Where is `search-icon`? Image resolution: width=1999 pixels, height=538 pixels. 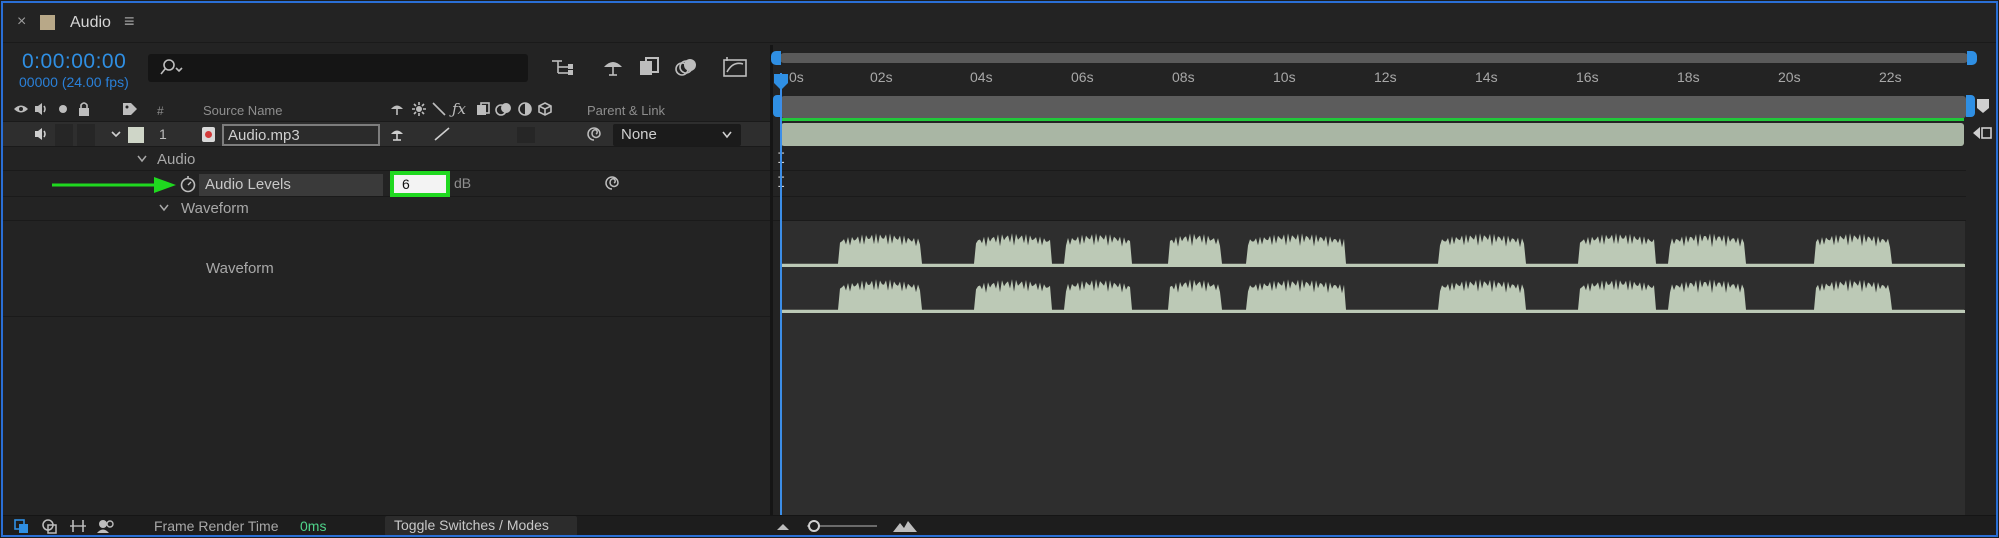 search-icon is located at coordinates (171, 68).